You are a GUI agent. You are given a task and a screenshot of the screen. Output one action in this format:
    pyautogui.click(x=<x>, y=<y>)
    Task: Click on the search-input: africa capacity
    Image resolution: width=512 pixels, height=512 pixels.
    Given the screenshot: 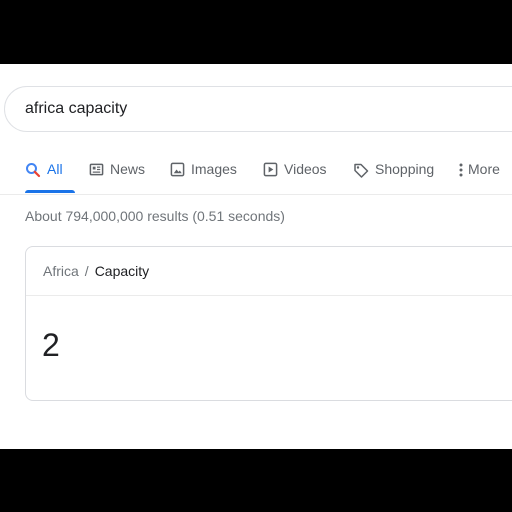 What is the action you would take?
    pyautogui.click(x=76, y=109)
    